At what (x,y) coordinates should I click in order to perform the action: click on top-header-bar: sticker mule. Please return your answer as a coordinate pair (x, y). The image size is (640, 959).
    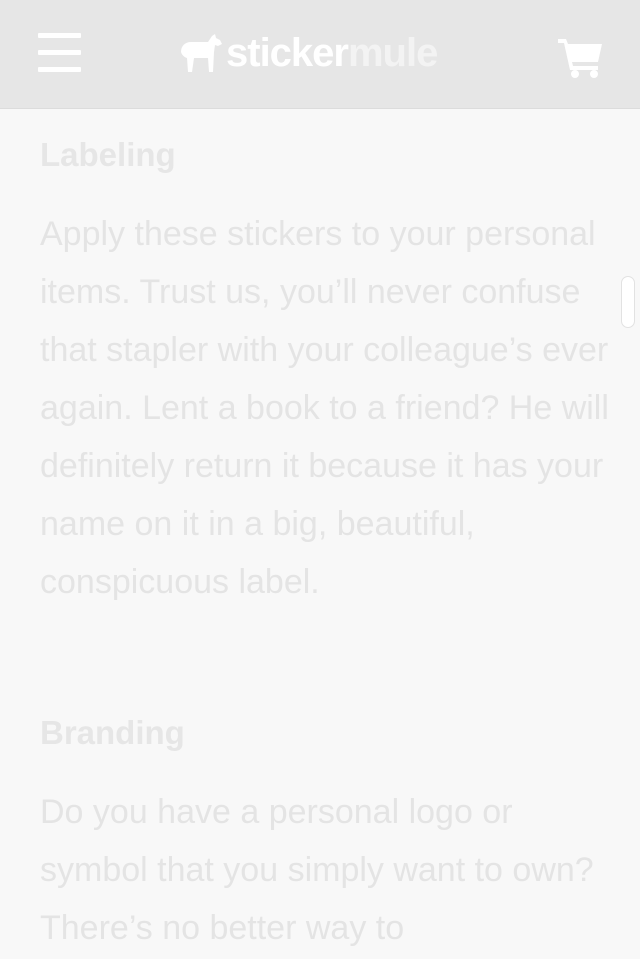
    Looking at the image, I should click on (320, 54).